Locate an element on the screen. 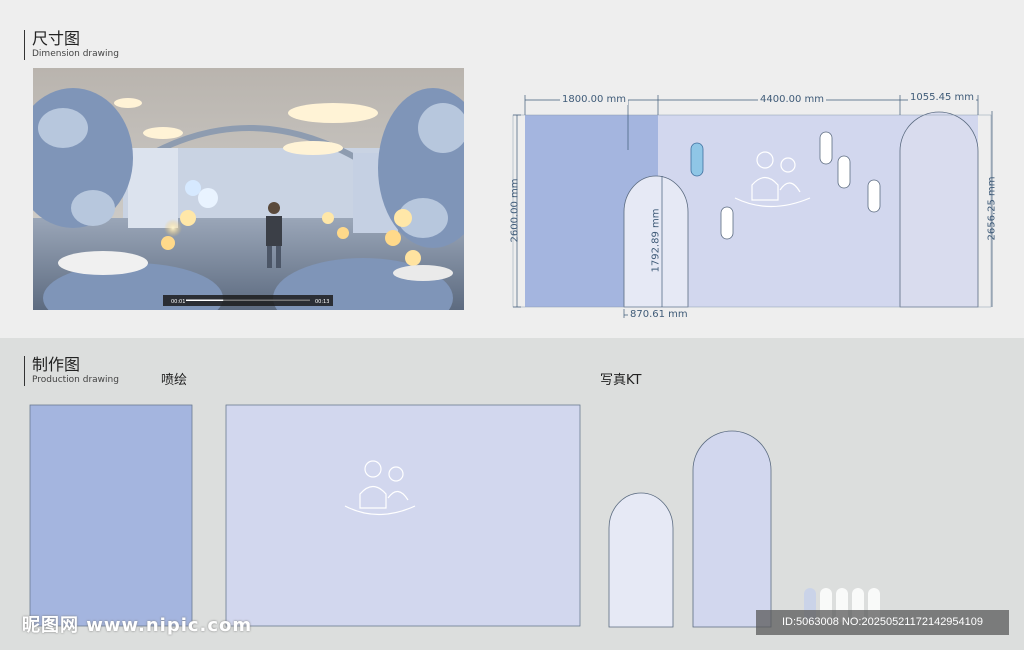  dim-width-left: 1800.00 mm is located at coordinates (594, 99).